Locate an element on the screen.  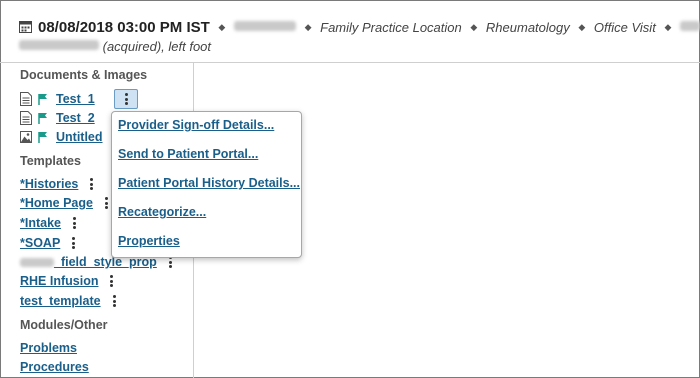
provider-name-redacted is located at coordinates (264, 26).